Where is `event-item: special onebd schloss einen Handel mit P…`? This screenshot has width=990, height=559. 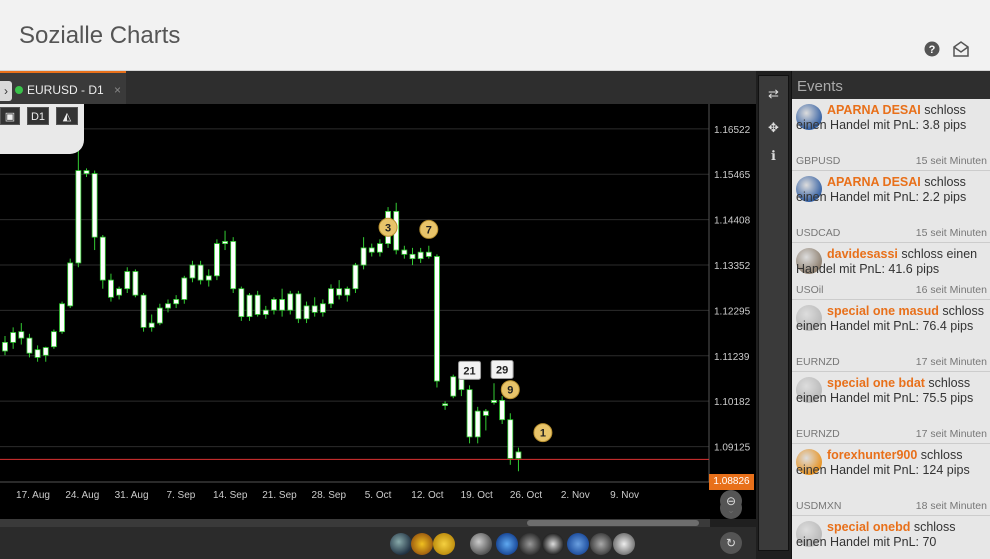 event-item: special onebd schloss einen Handel mit P… is located at coordinates (891, 537).